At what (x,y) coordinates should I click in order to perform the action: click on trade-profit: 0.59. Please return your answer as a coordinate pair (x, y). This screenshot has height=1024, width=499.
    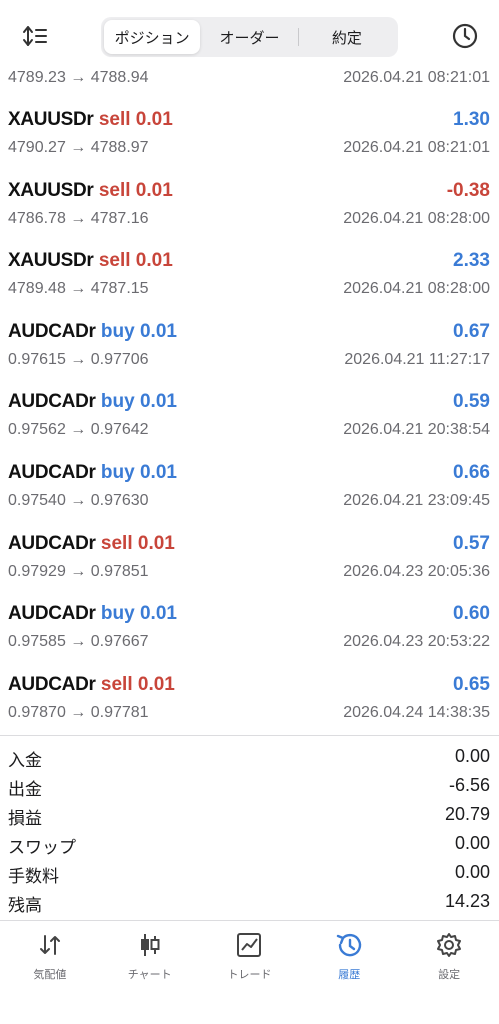
    Looking at the image, I should click on (471, 402).